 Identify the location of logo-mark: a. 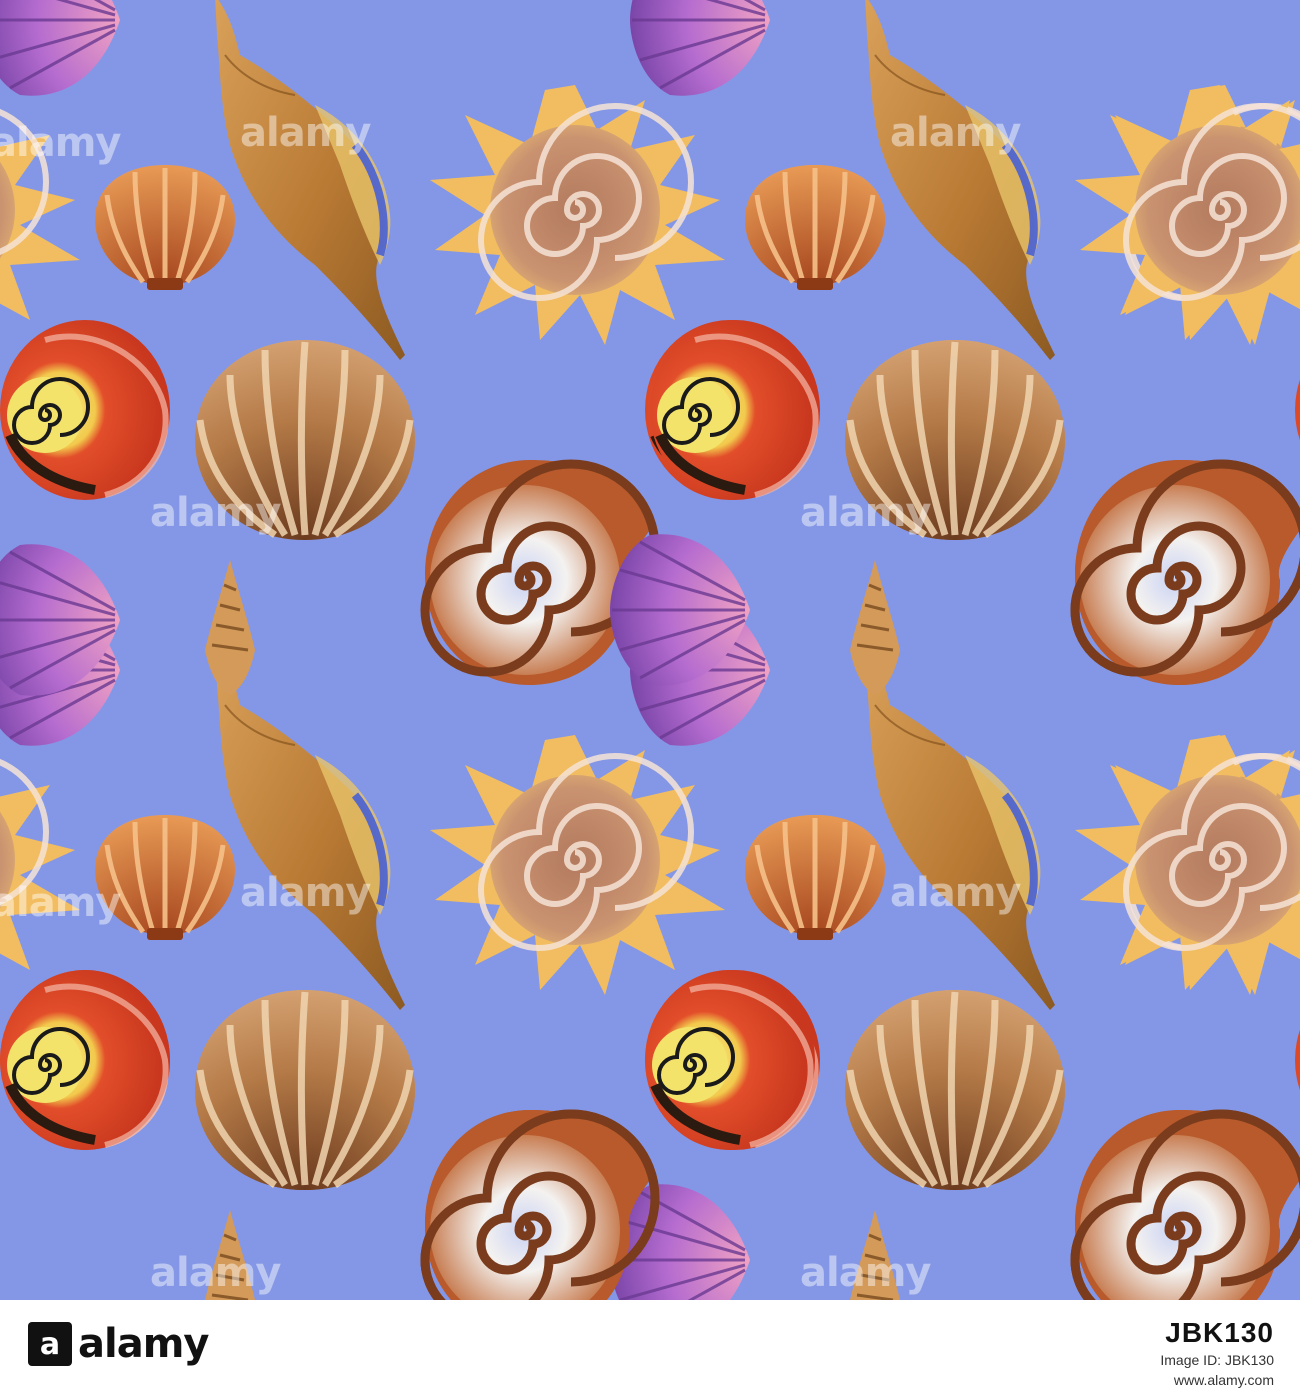
(50, 1344).